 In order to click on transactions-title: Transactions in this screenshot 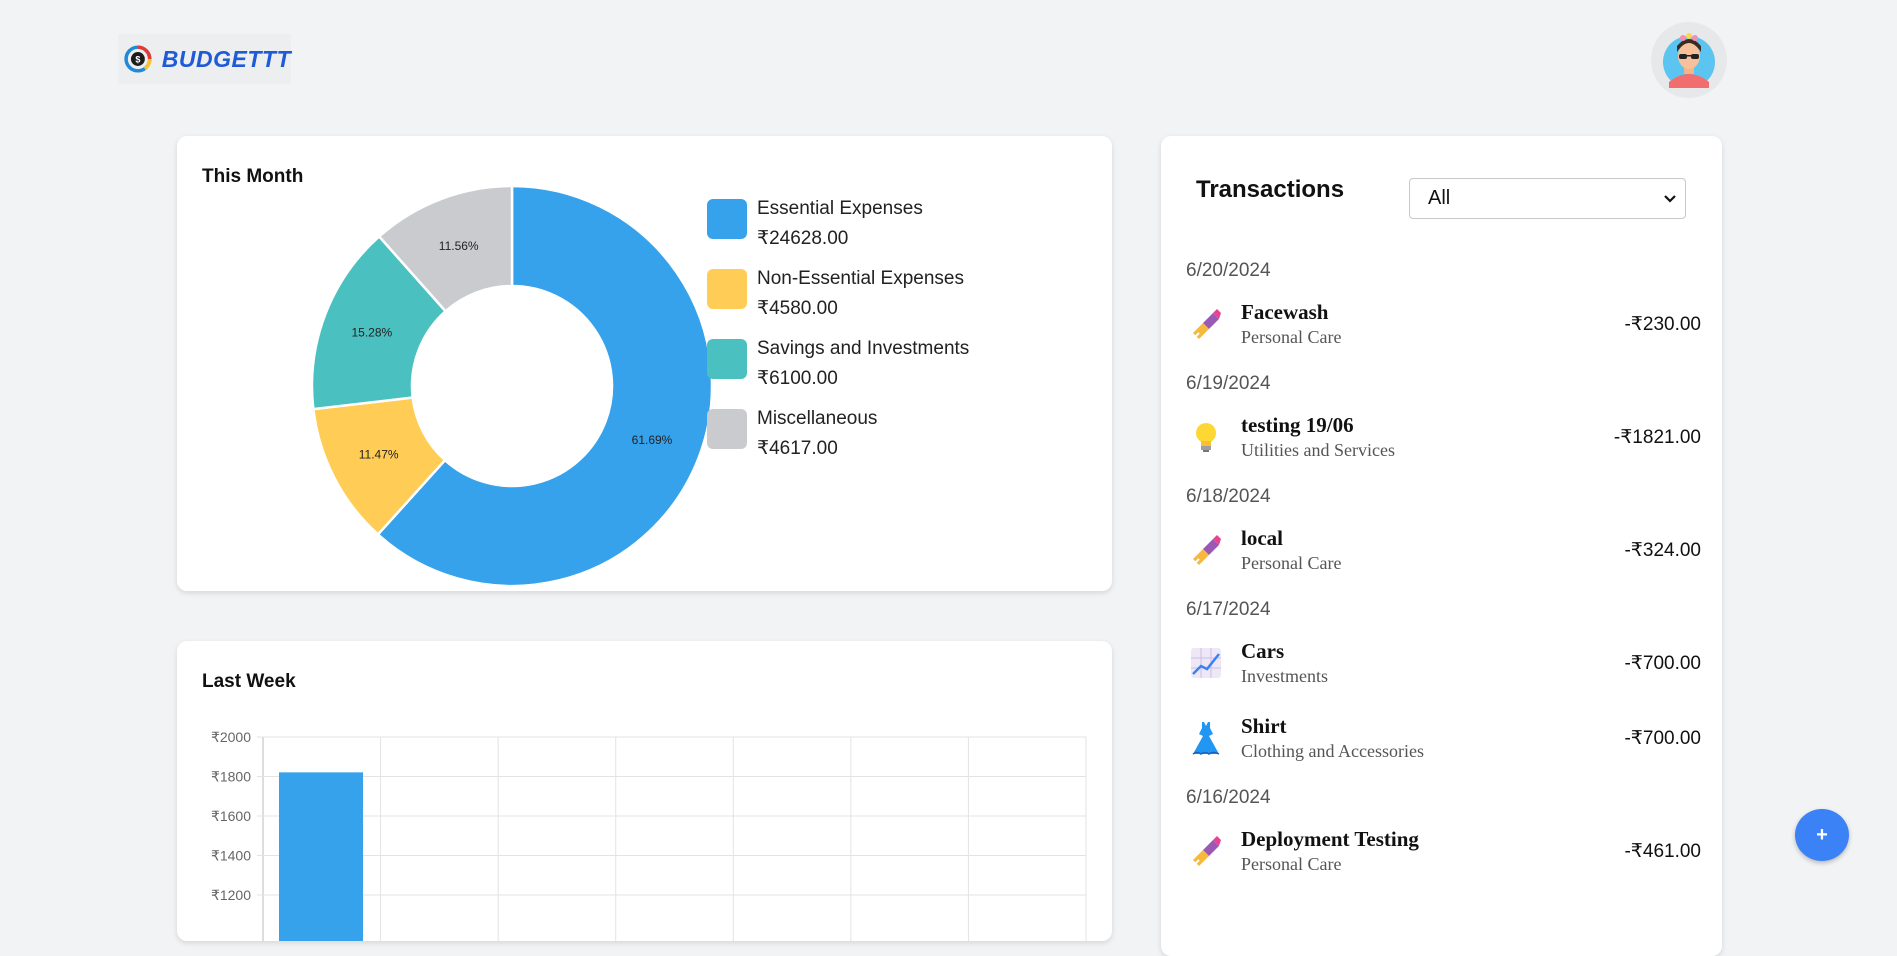, I will do `click(1270, 189)`.